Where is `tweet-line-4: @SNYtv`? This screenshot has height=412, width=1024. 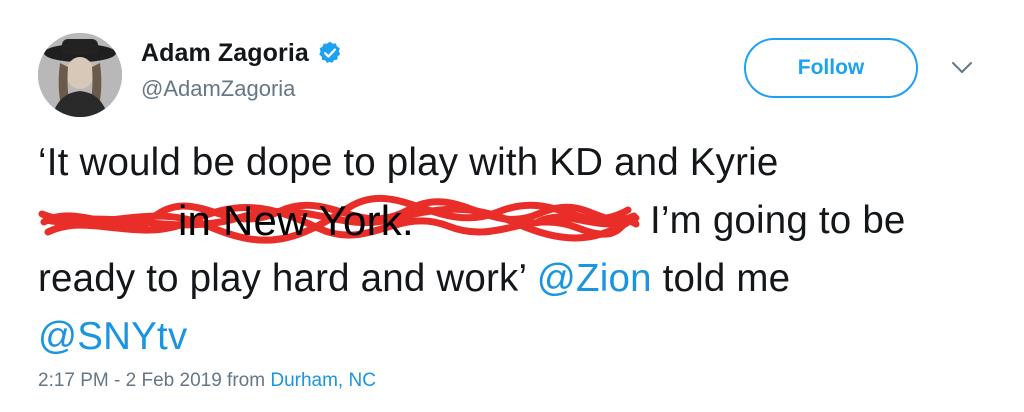
tweet-line-4: @SNYtv is located at coordinates (518, 337).